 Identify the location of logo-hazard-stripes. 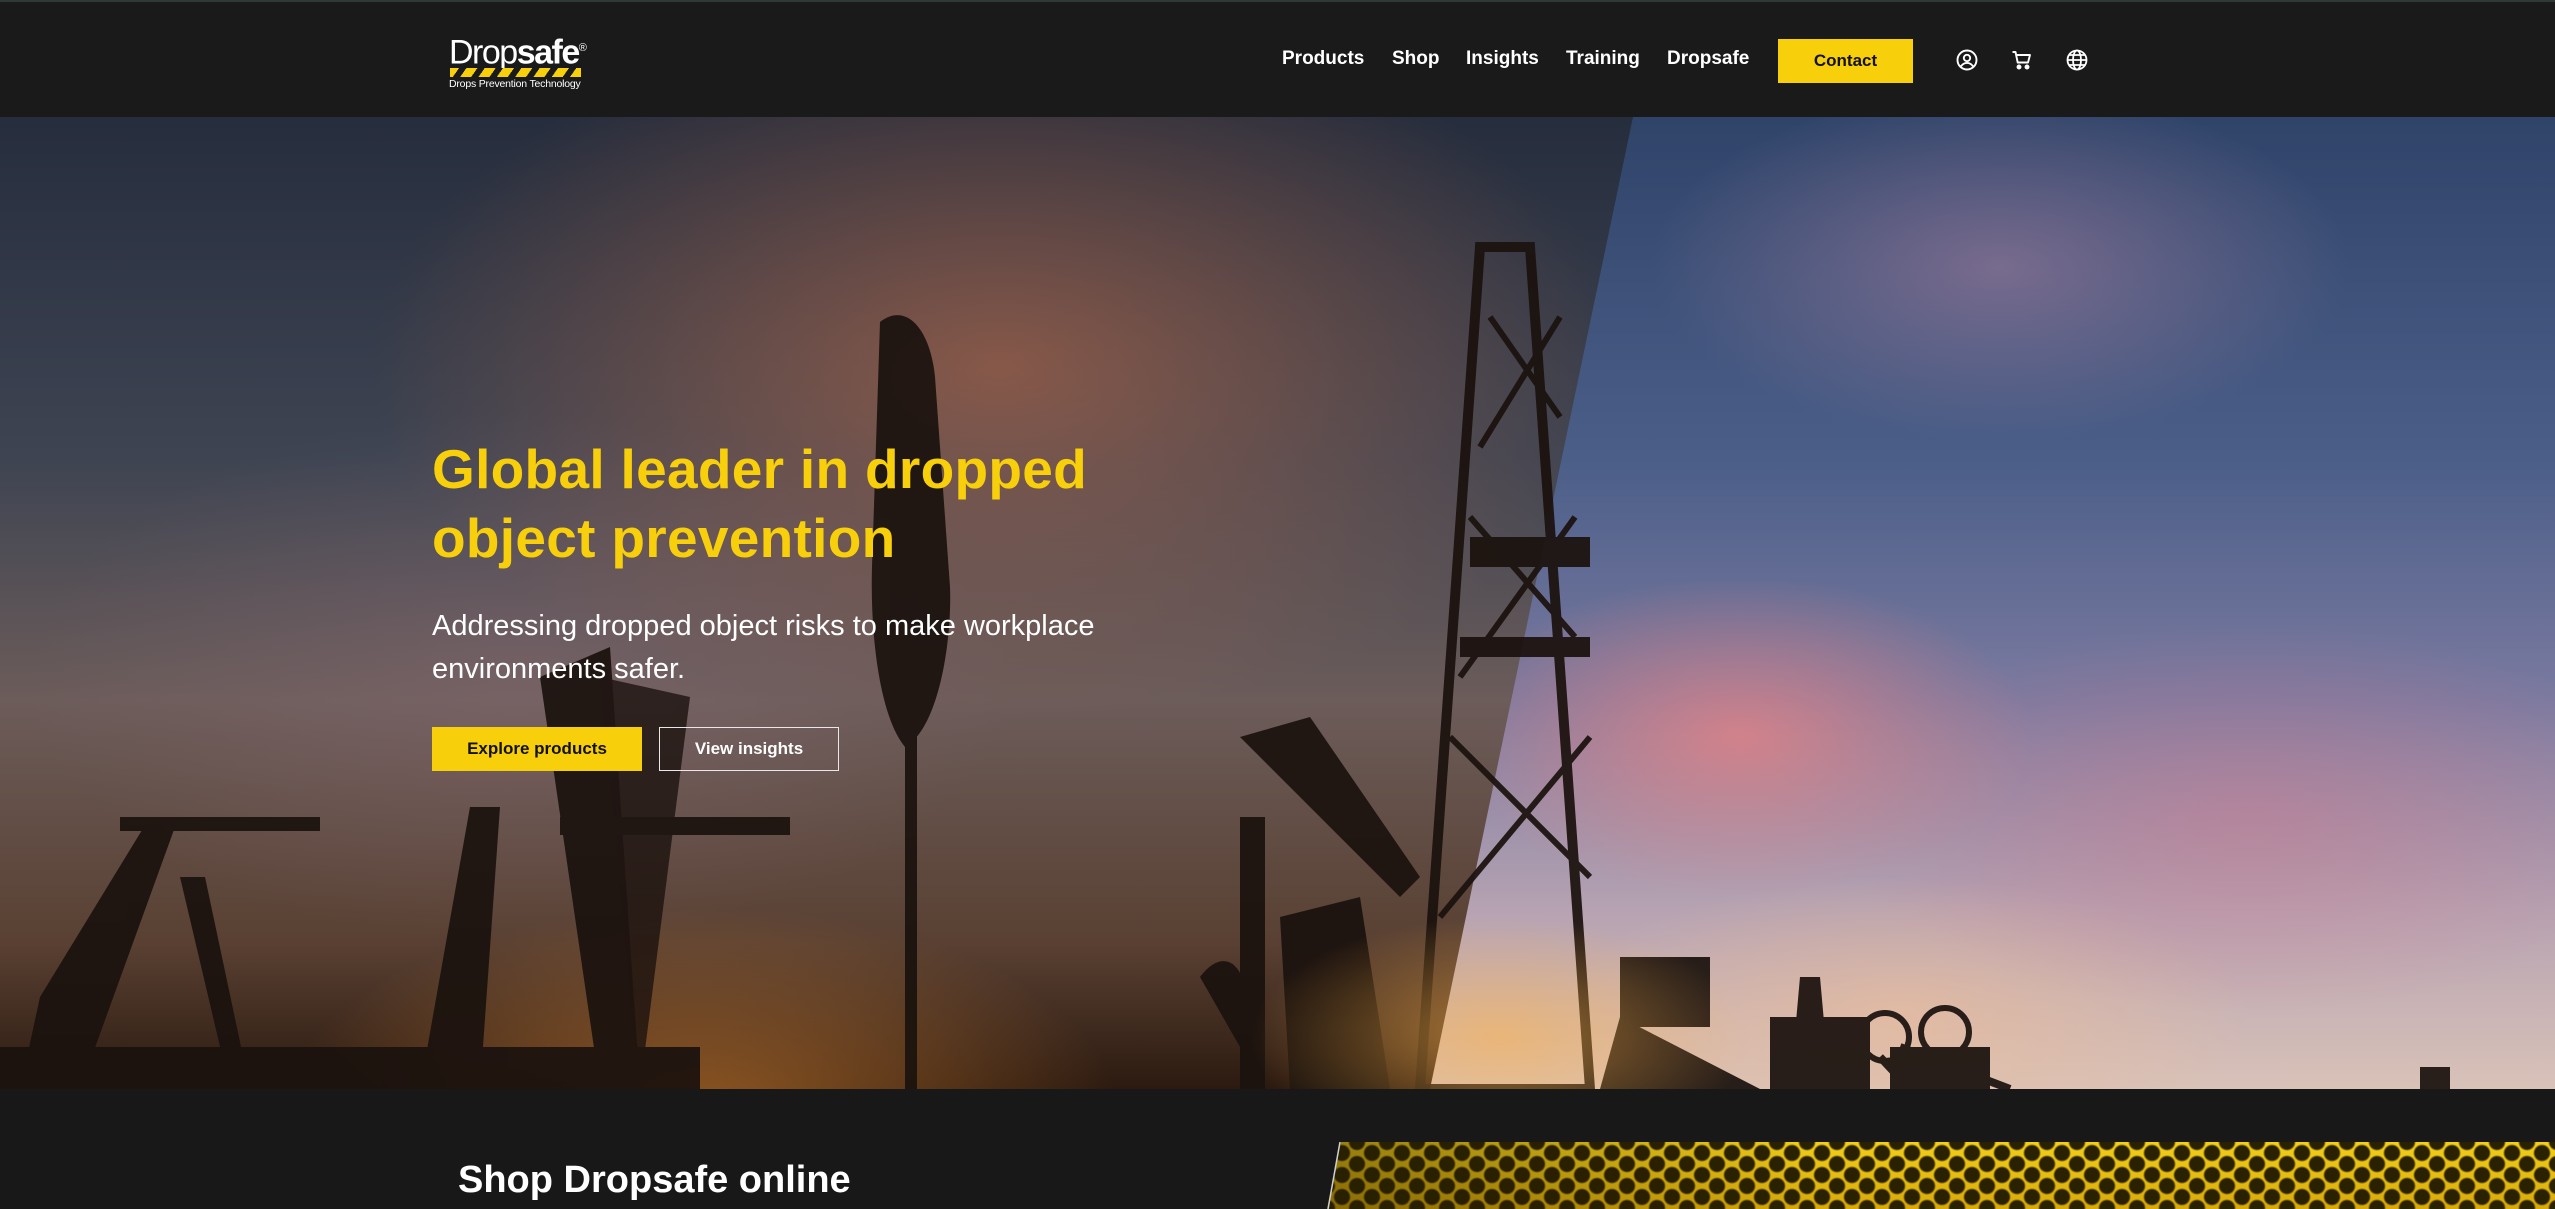
(515, 72).